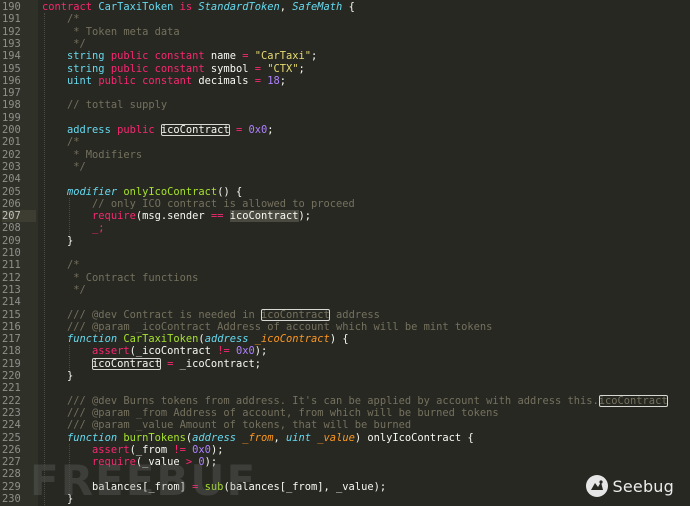  What do you see at coordinates (11, 339) in the screenshot?
I see `line-number: 217` at bounding box center [11, 339].